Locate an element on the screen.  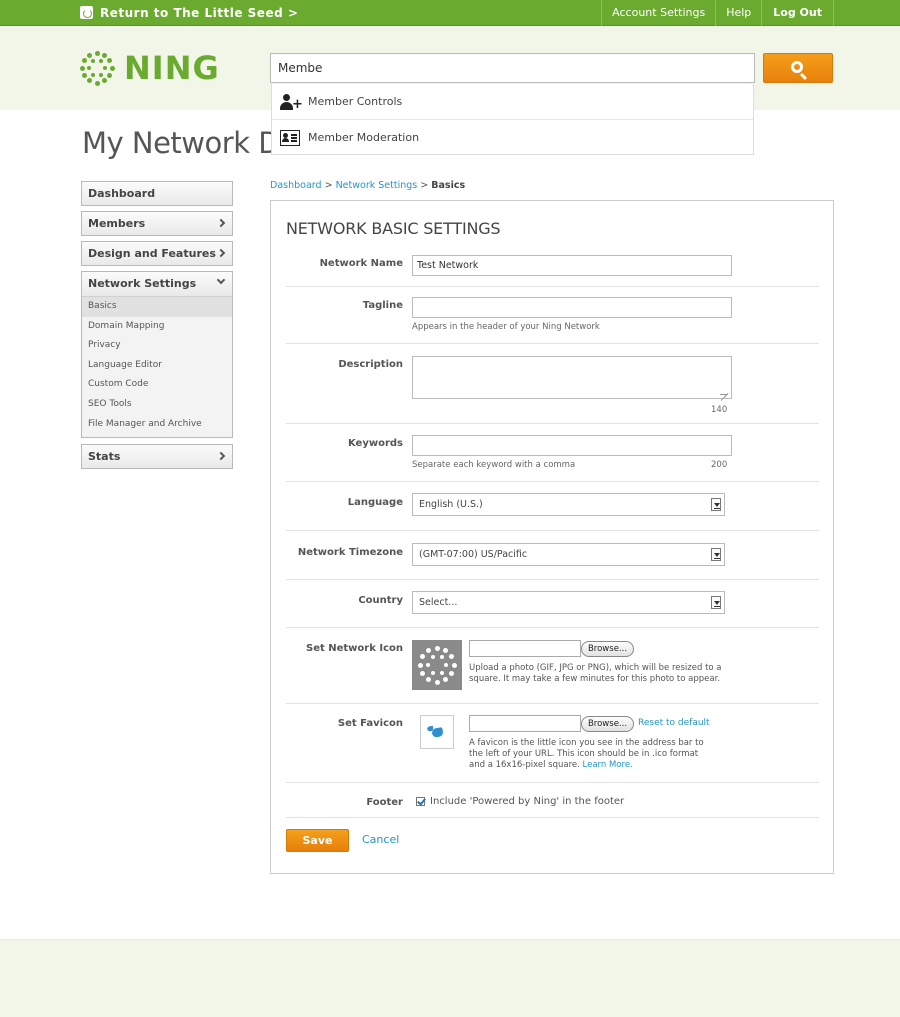
logout-link: Log Out is located at coordinates (797, 13).